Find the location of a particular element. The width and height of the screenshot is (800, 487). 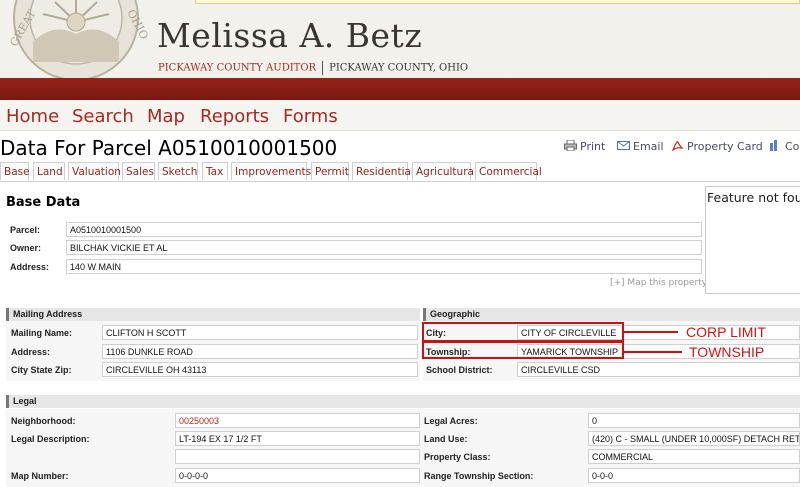

county-label: PICKAWAY COUNTY, OHIO is located at coordinates (399, 68).